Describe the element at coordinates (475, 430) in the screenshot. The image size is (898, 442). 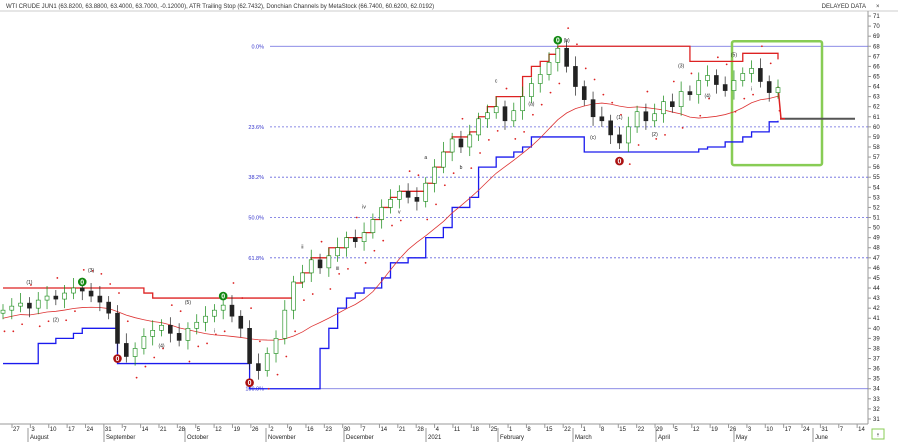
I see `x-tick-label: 18` at that location.